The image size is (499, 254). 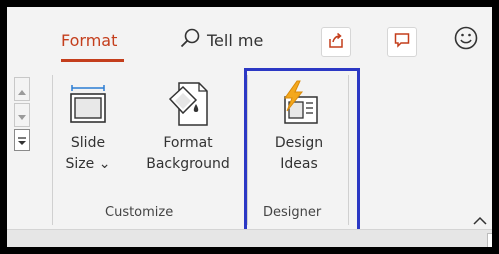 I want to click on slide-size-icon, so click(x=88, y=108).